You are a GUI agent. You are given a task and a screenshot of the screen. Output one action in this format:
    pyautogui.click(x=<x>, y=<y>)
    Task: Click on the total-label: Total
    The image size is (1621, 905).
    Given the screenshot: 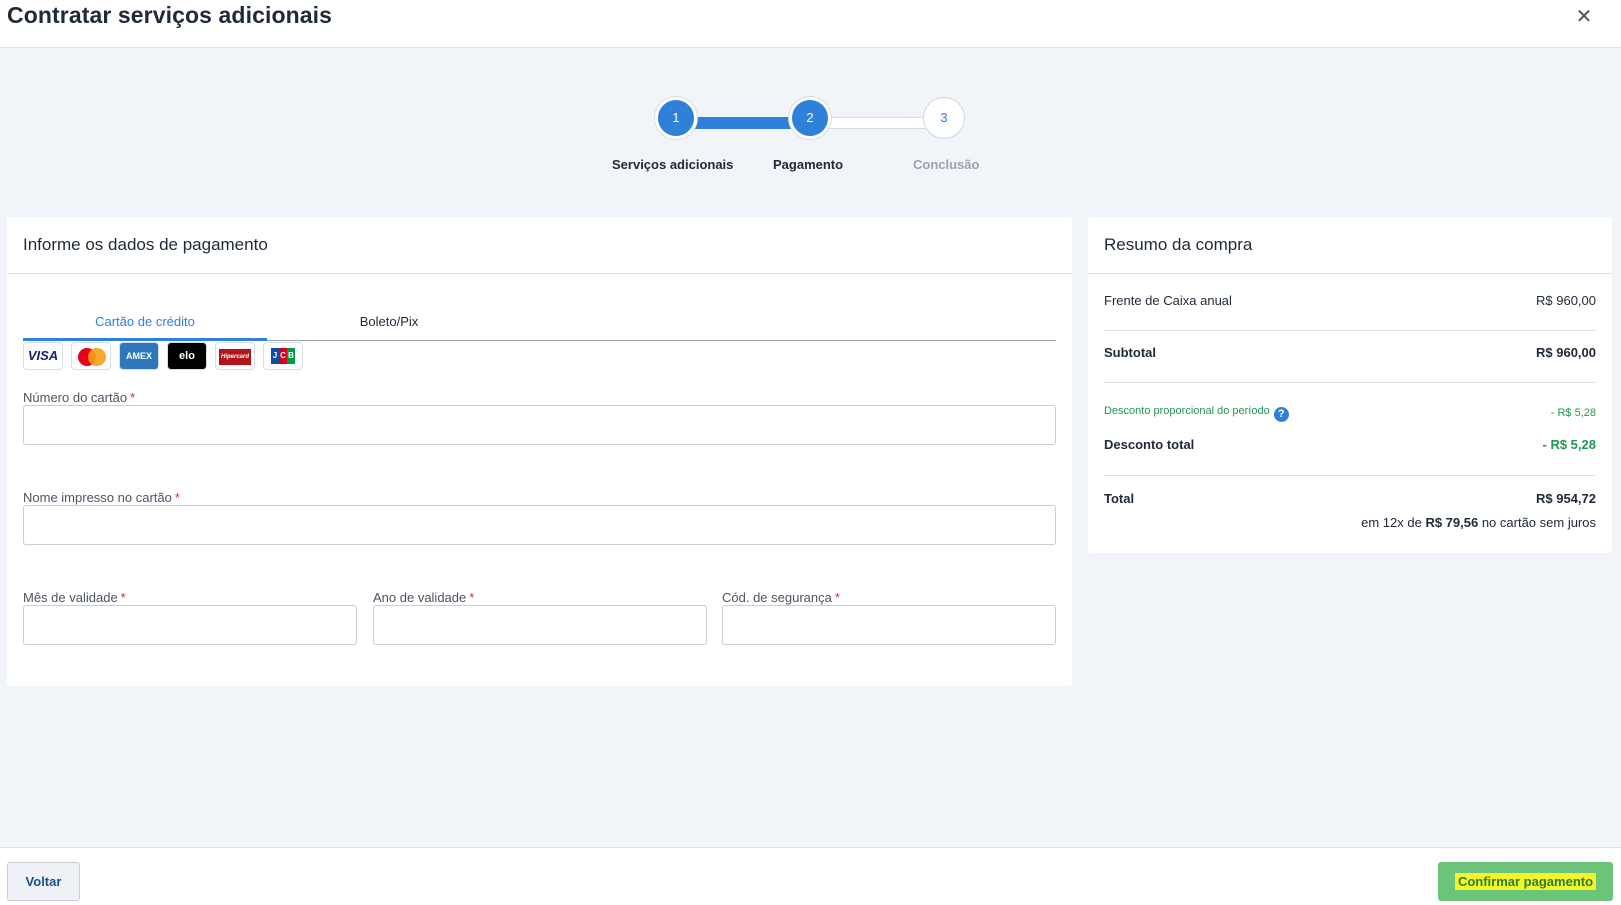 What is the action you would take?
    pyautogui.click(x=1119, y=498)
    